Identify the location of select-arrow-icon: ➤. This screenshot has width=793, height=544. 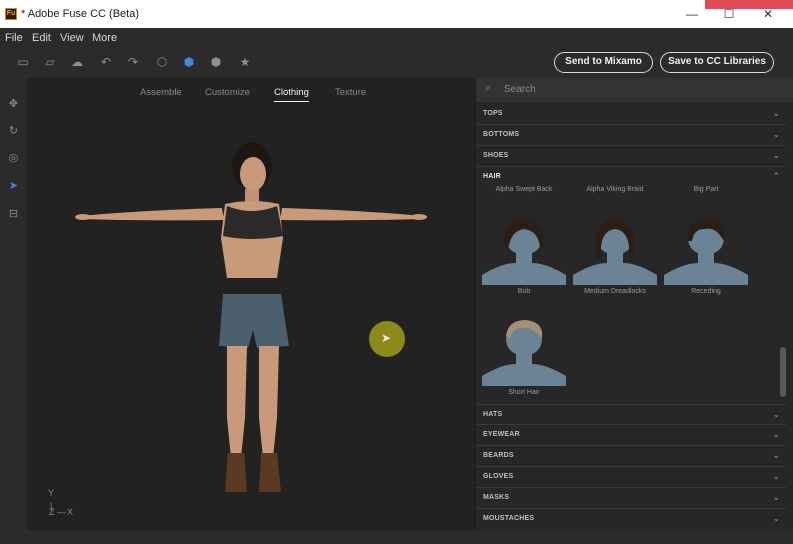
(13, 186).